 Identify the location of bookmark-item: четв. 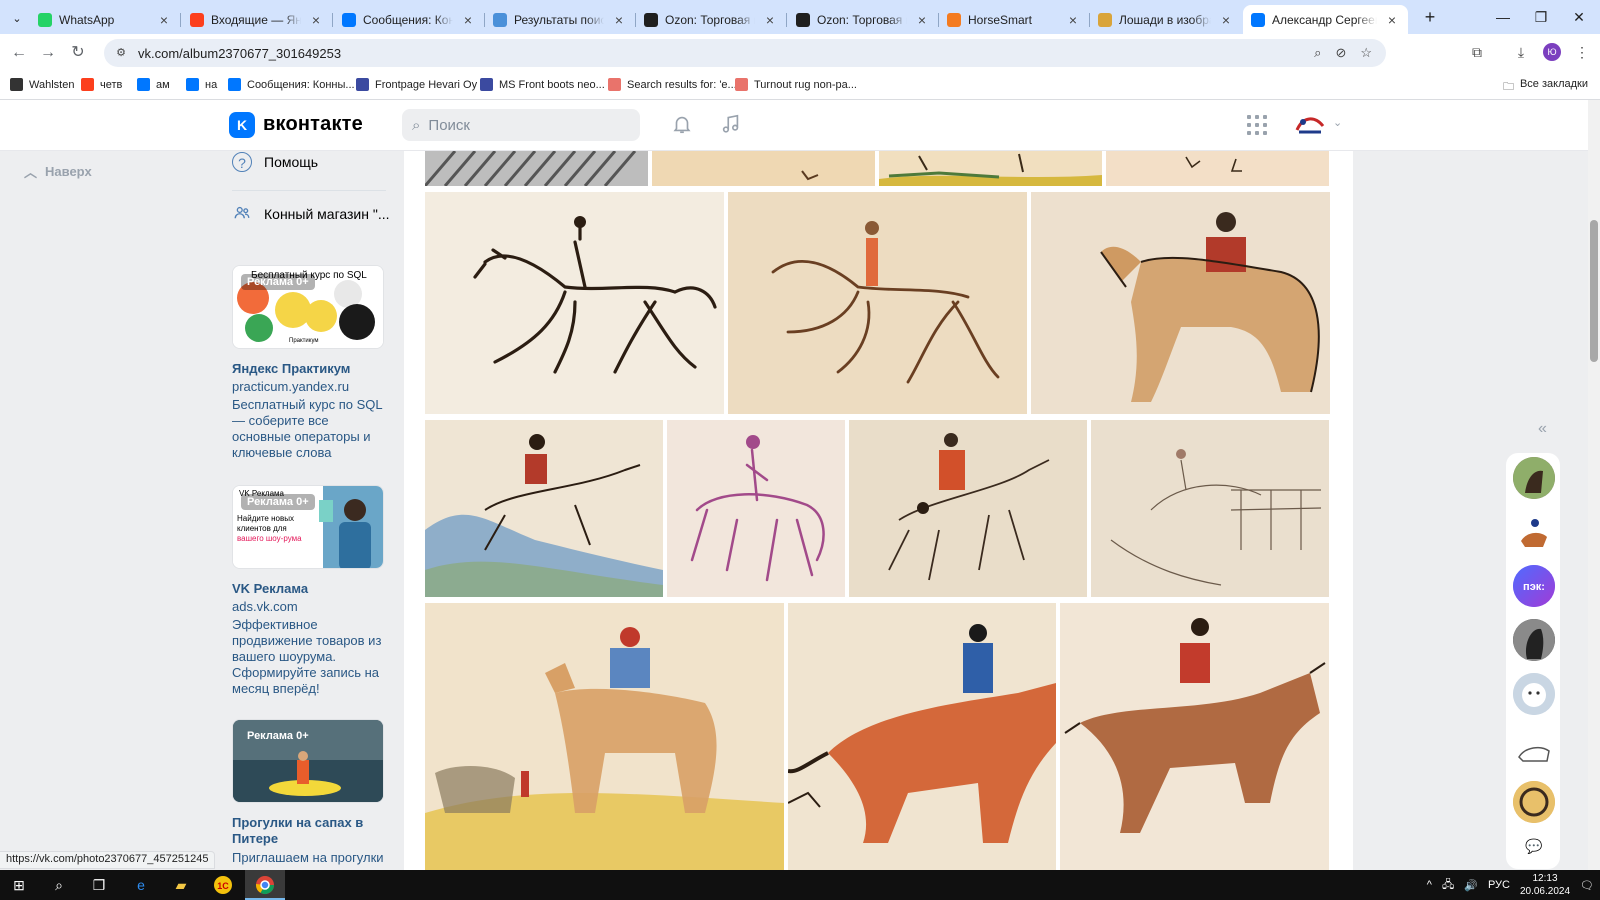
(101, 84).